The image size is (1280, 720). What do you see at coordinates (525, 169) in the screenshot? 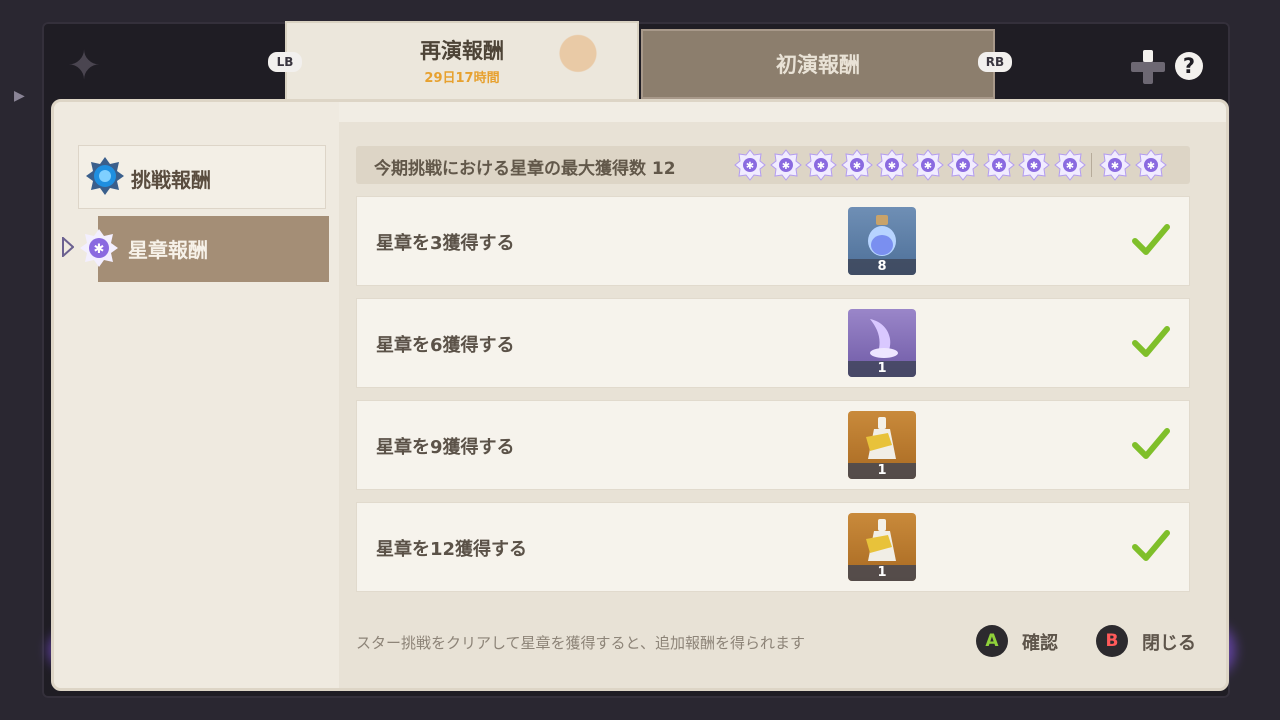
I see `max-stars-text: 今期挑戦における星章の最大獲得数 12` at bounding box center [525, 169].